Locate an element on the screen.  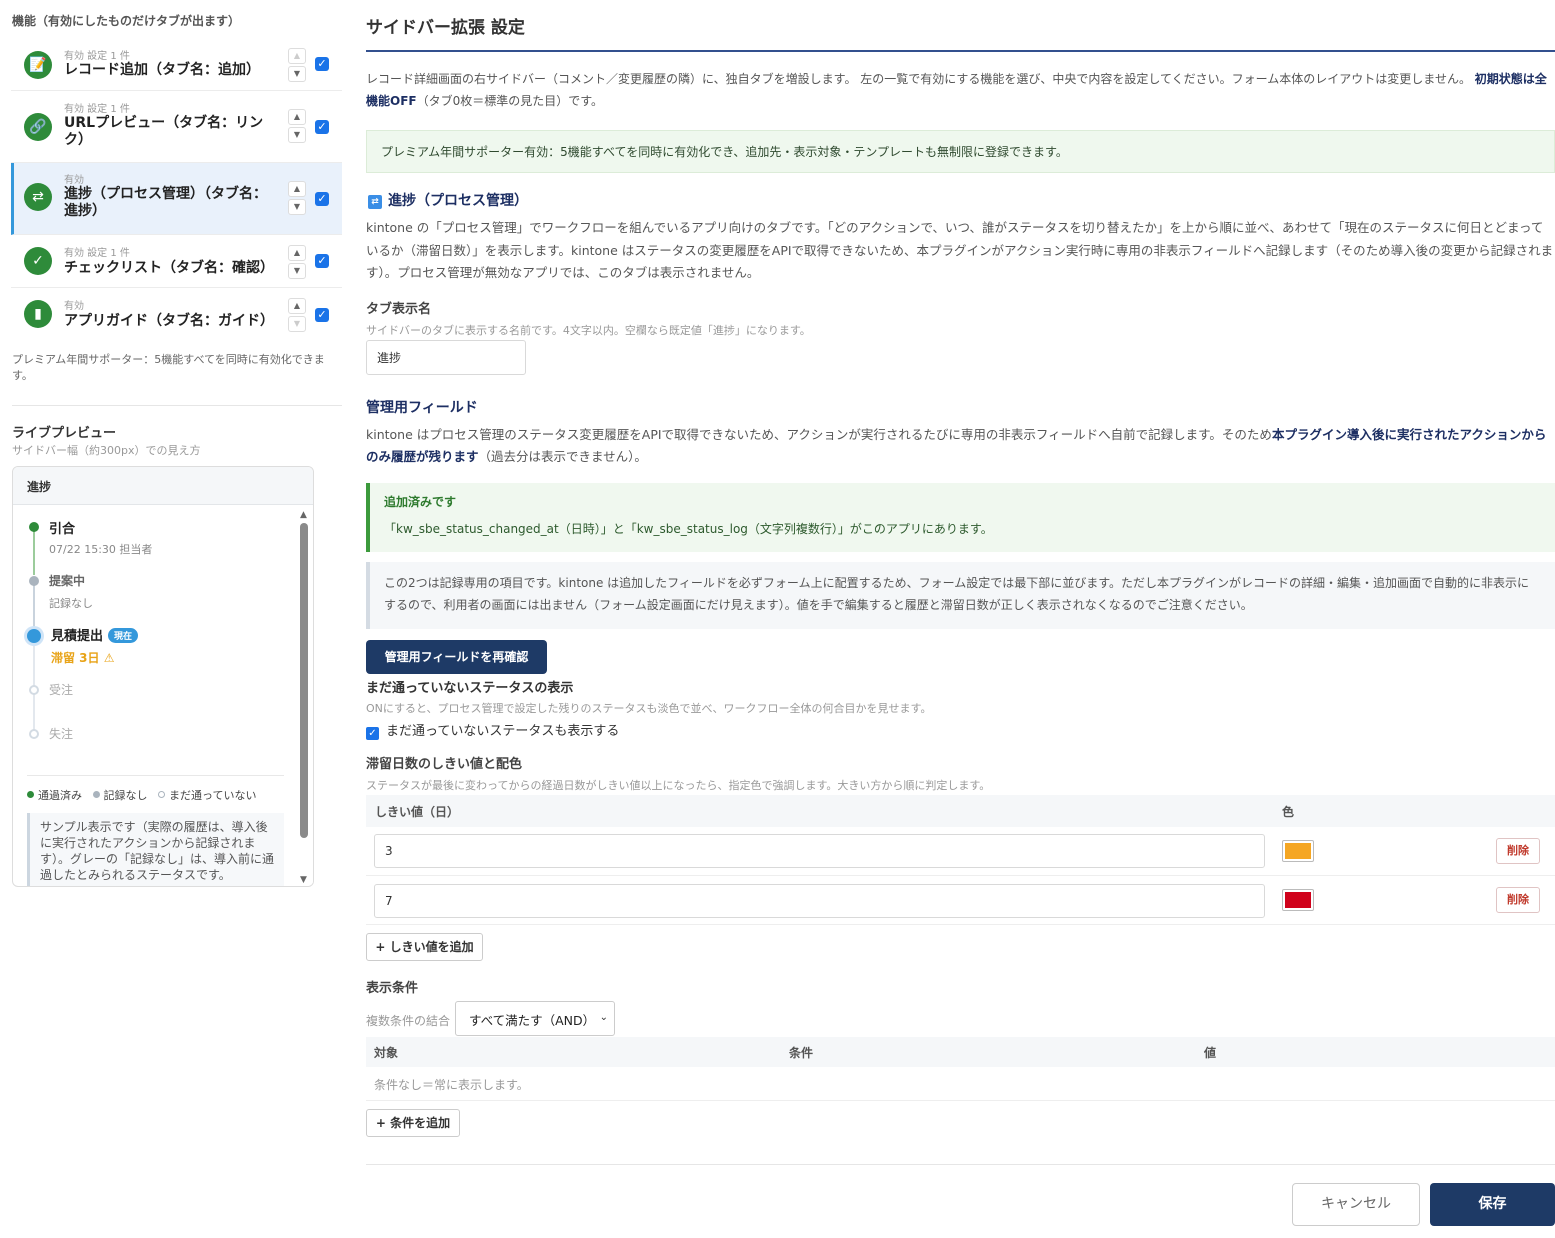
checkbox-checked-icon: ✓ is located at coordinates (372, 733).